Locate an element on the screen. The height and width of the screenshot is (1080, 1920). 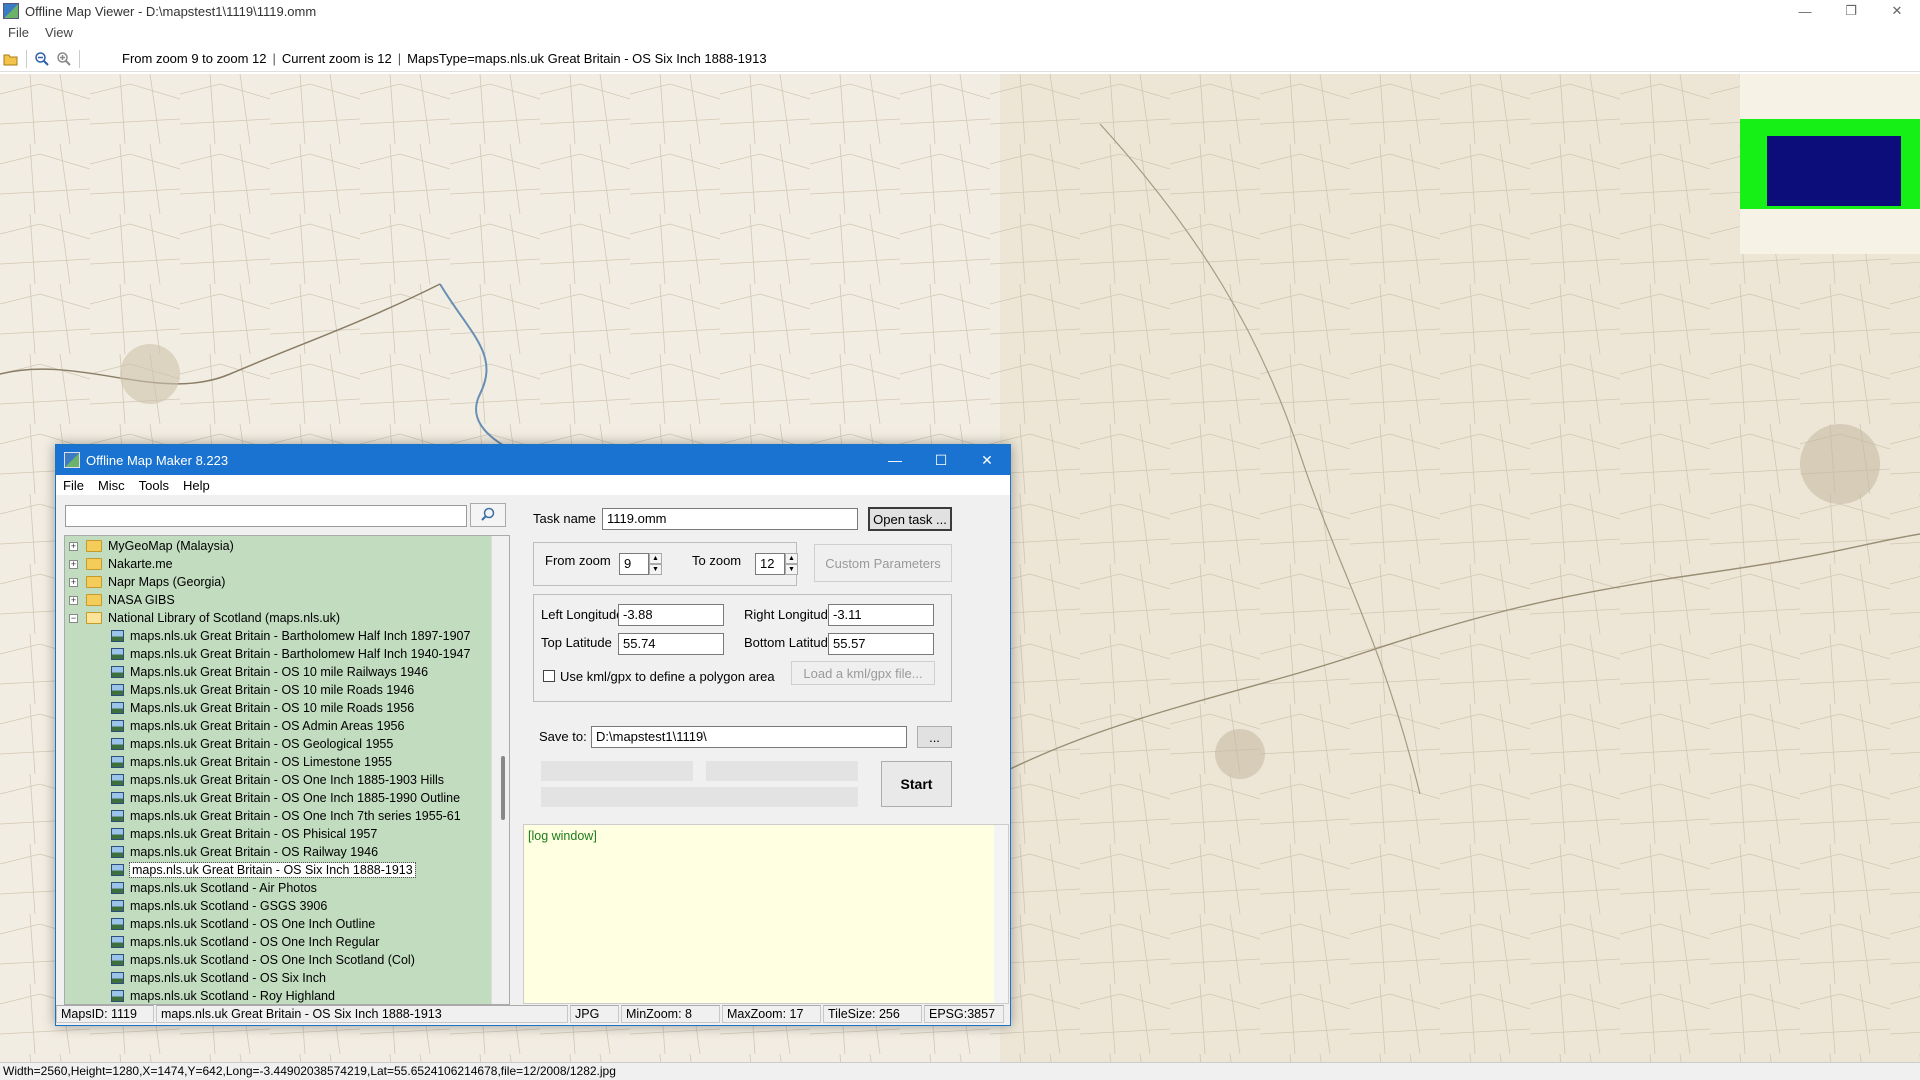
use-kml-checkbox is located at coordinates (549, 676).